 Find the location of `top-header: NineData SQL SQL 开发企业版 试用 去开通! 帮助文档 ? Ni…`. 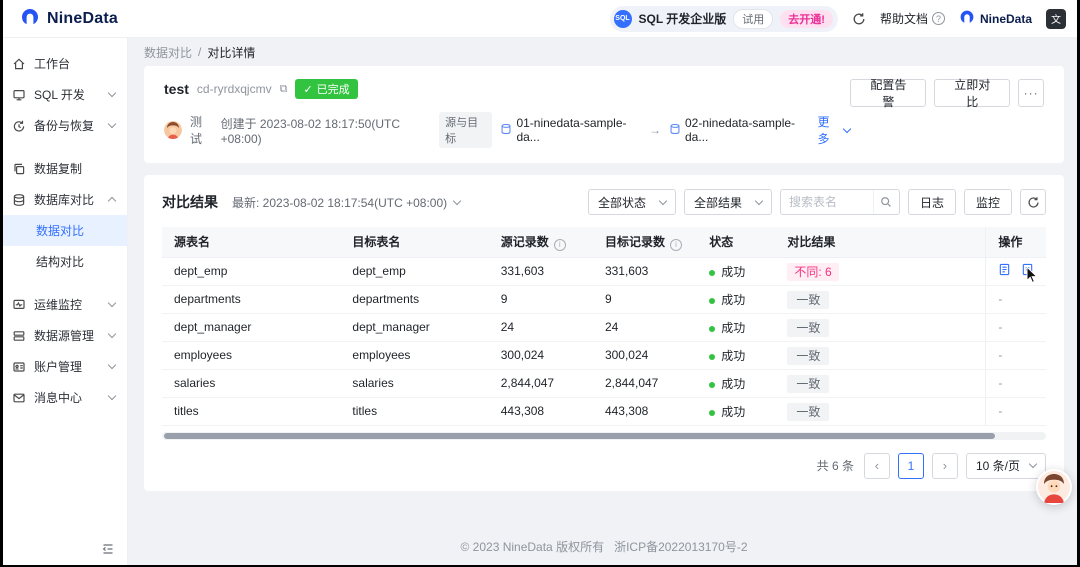

top-header: NineData SQL SQL 开发企业版 试用 去开通! 帮助文档 ? Ni… is located at coordinates (540, 19).